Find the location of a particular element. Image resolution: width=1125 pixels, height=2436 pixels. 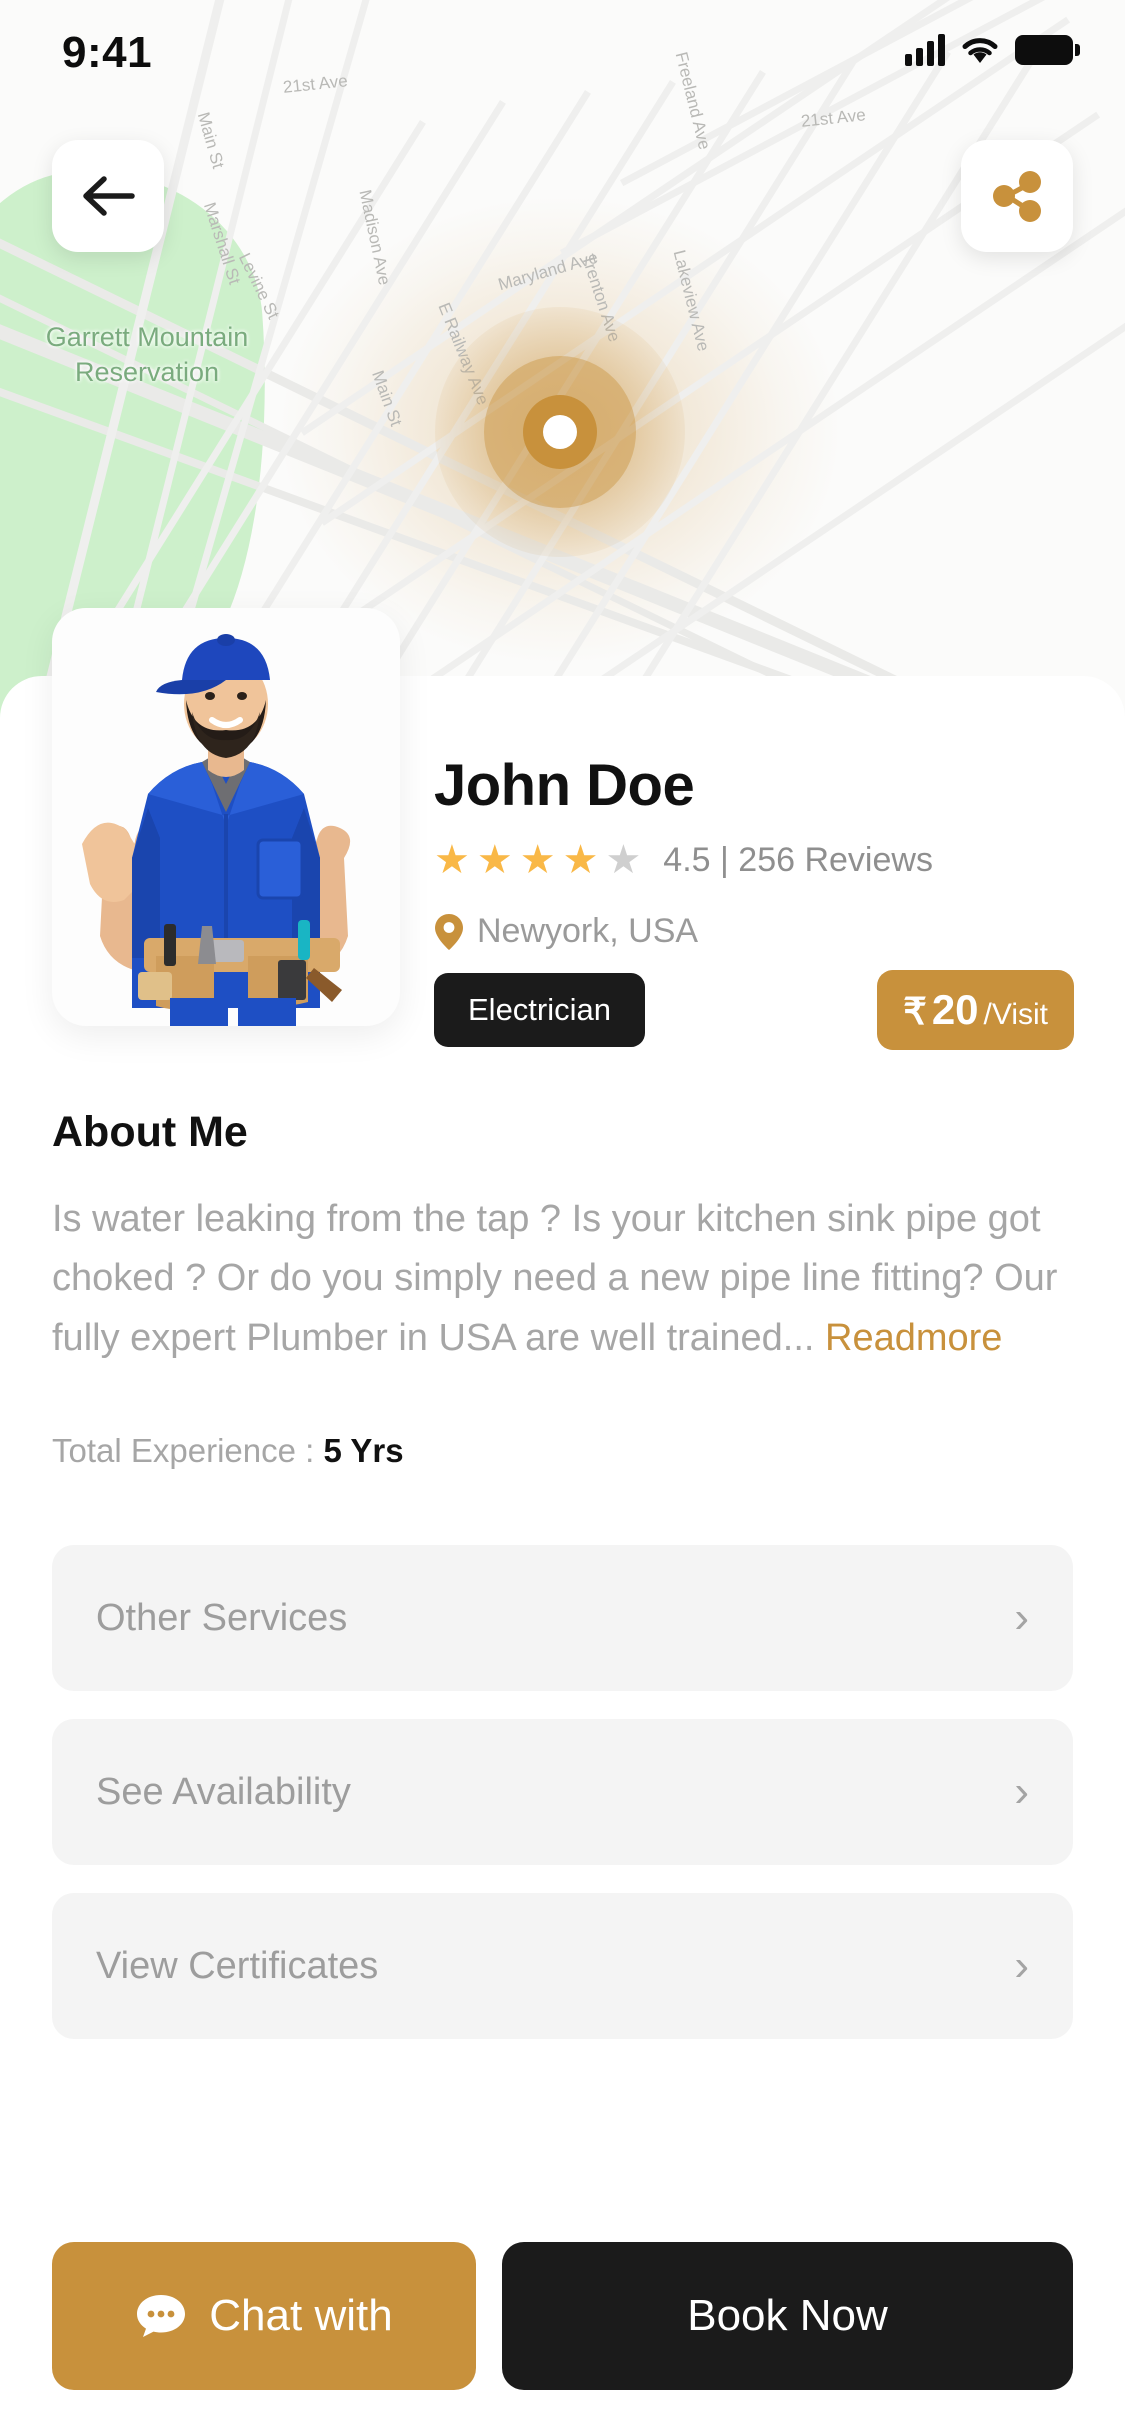

star-icon-5: ★ is located at coordinates (623, 860).